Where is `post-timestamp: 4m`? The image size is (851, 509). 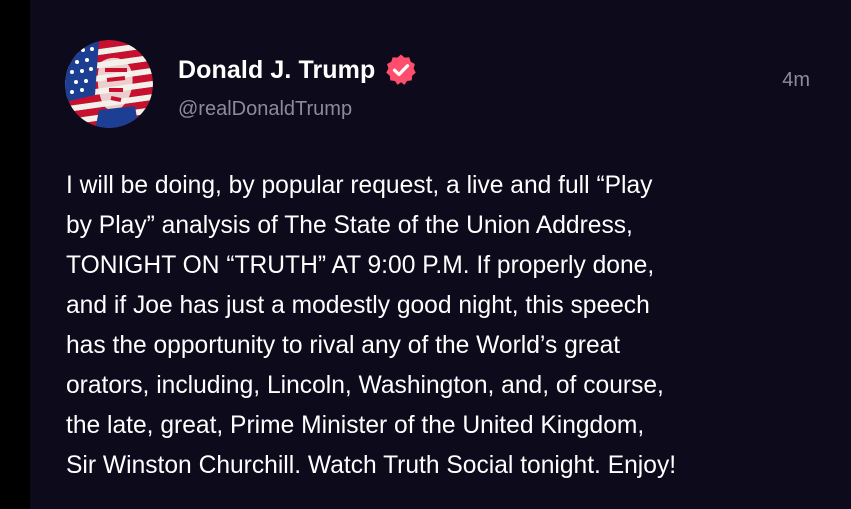
post-timestamp: 4m is located at coordinates (796, 80).